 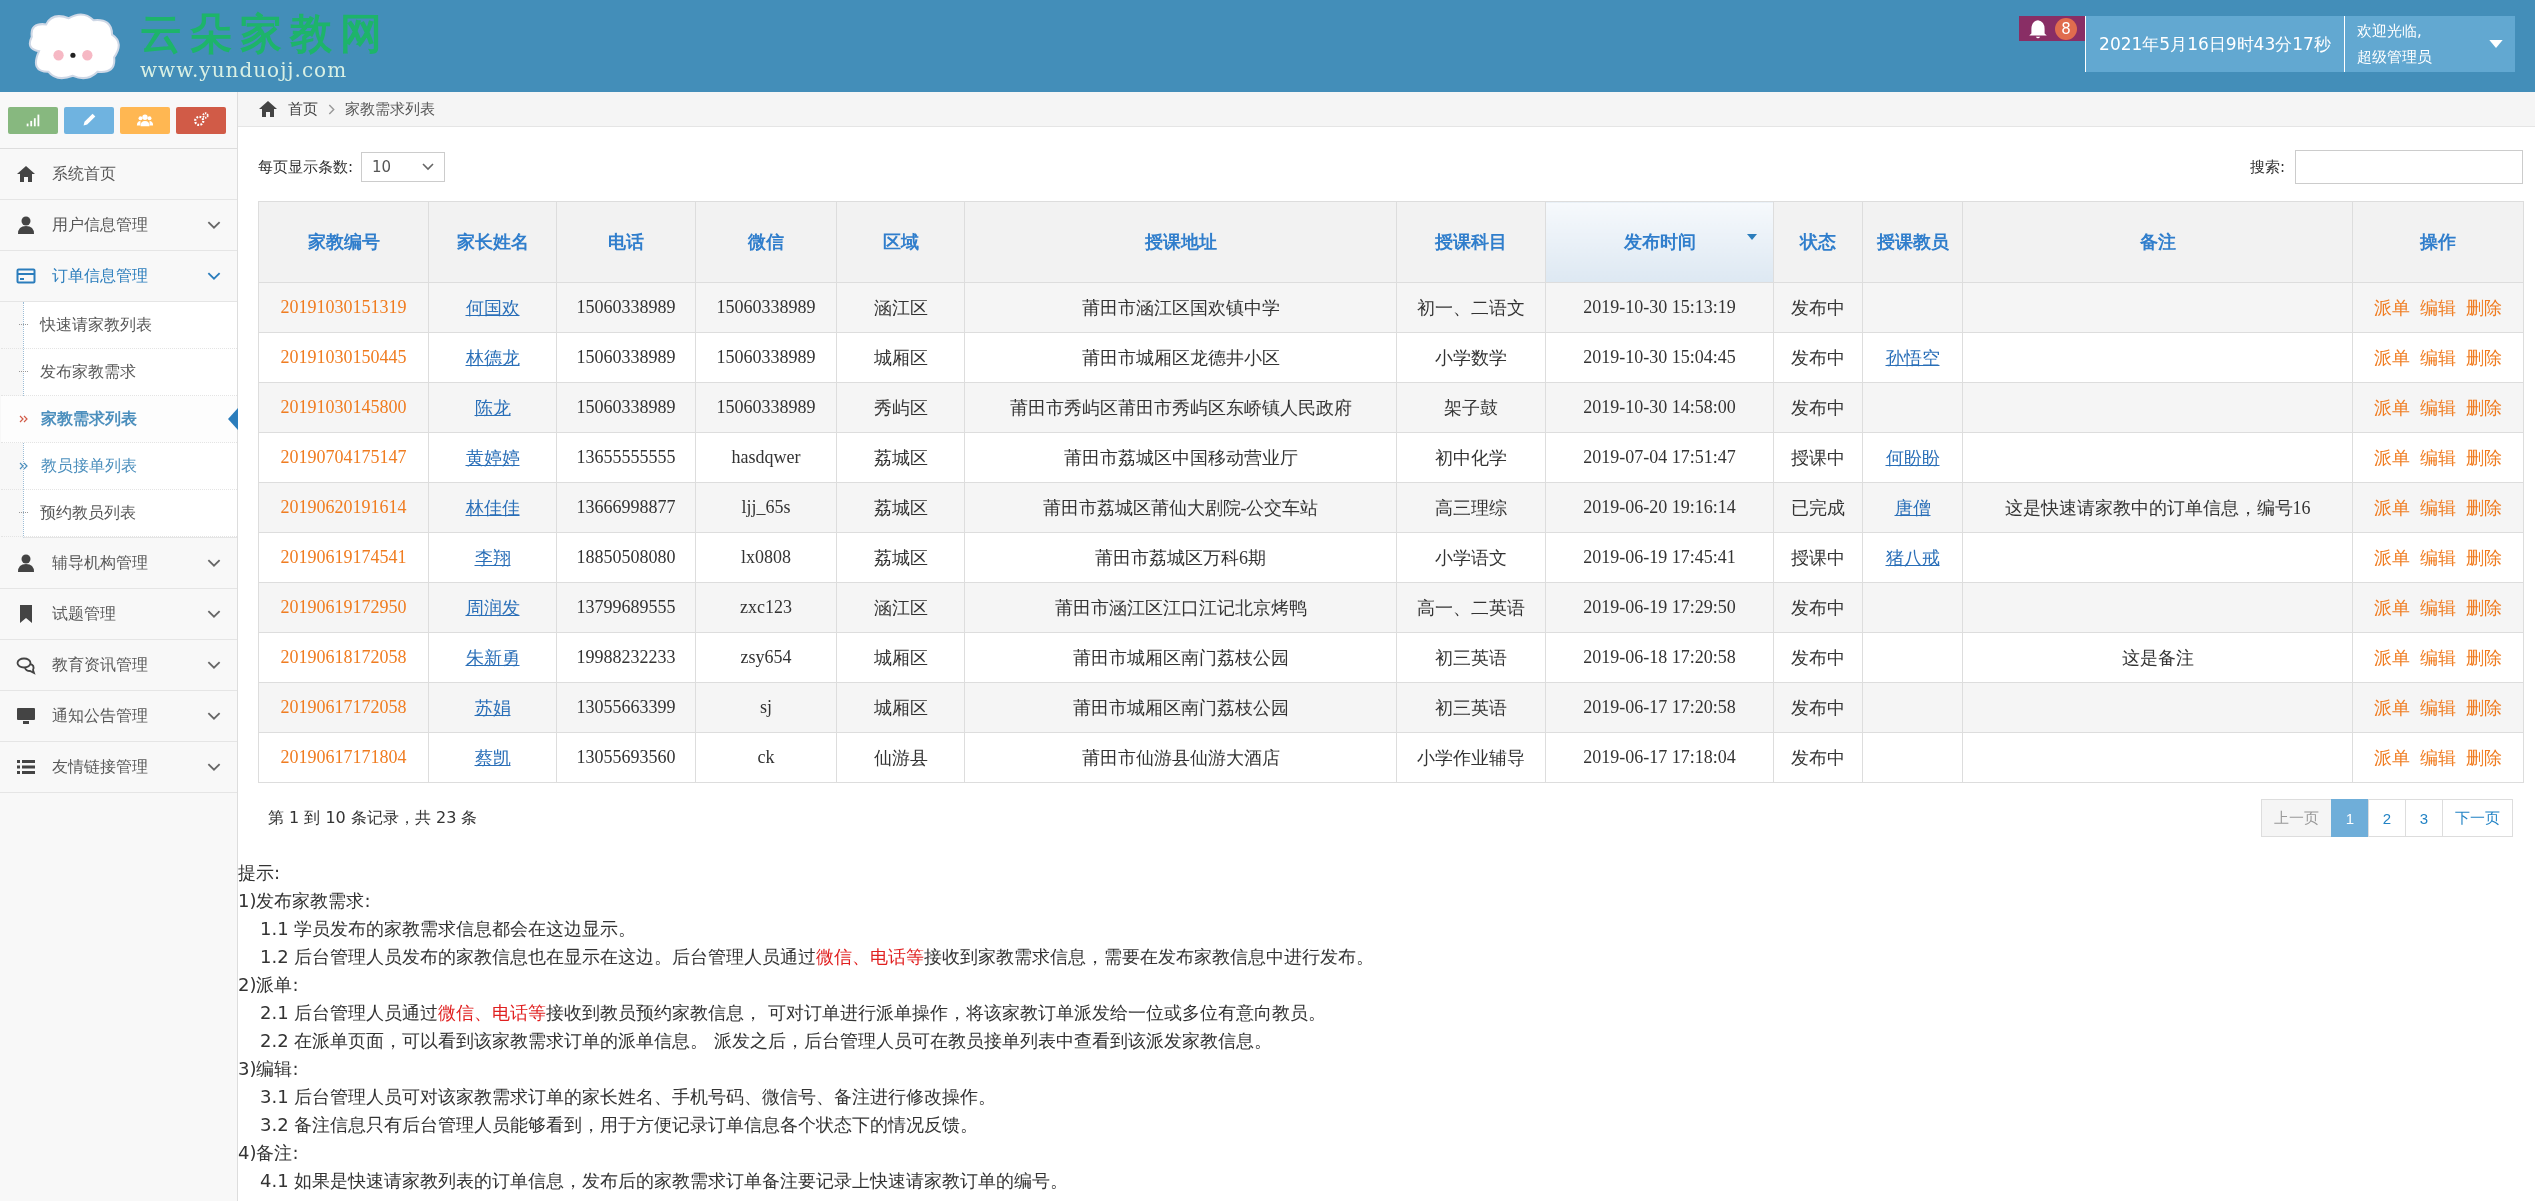 I want to click on tip-text: 1.1 学员发布的家教需求信息都会在这边显示。, so click(x=448, y=929).